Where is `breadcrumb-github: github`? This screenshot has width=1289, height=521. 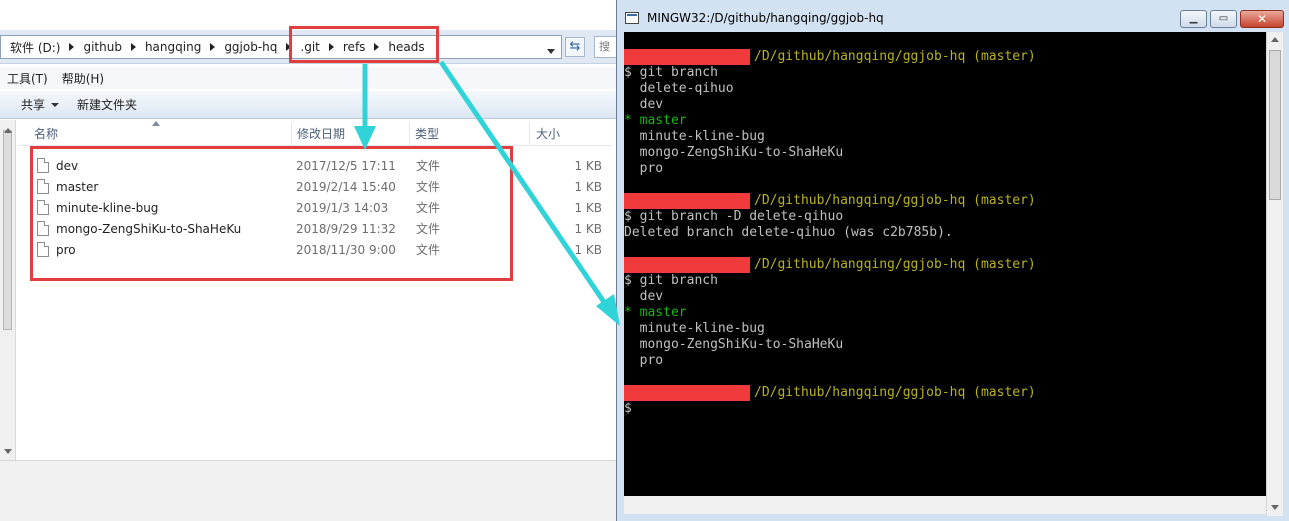 breadcrumb-github: github is located at coordinates (102, 47).